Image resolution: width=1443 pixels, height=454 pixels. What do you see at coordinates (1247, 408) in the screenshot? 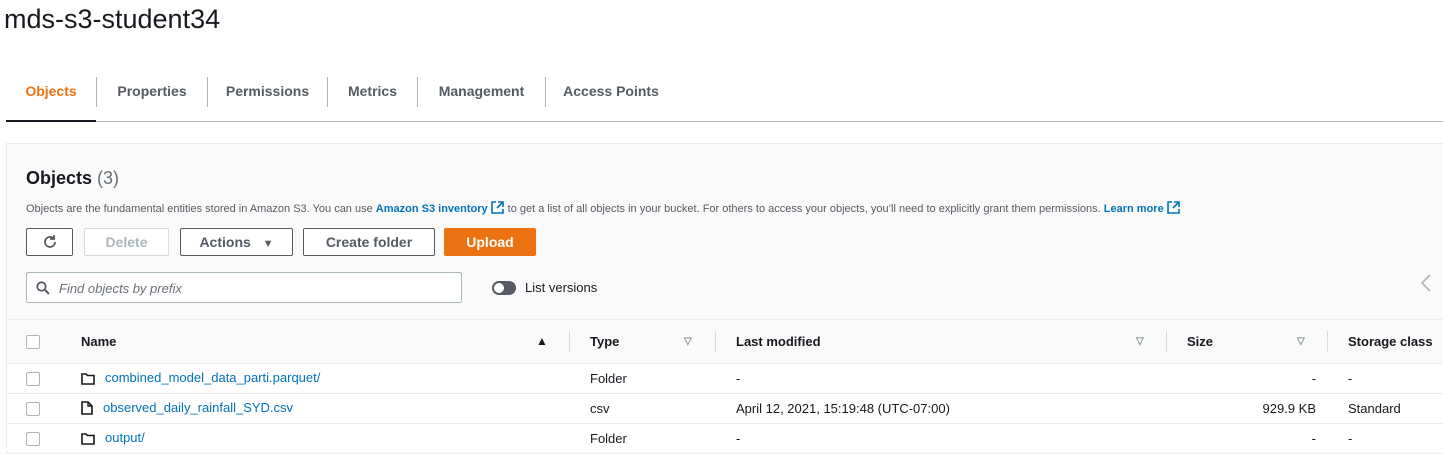
I see `size-cell: 929.9 KB` at bounding box center [1247, 408].